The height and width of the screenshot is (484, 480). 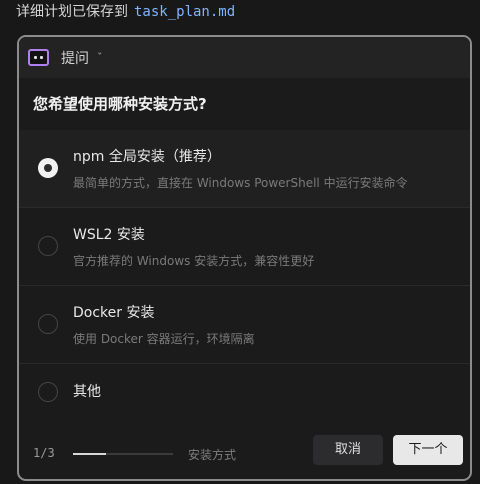 What do you see at coordinates (48, 324) in the screenshot?
I see `radio-docker` at bounding box center [48, 324].